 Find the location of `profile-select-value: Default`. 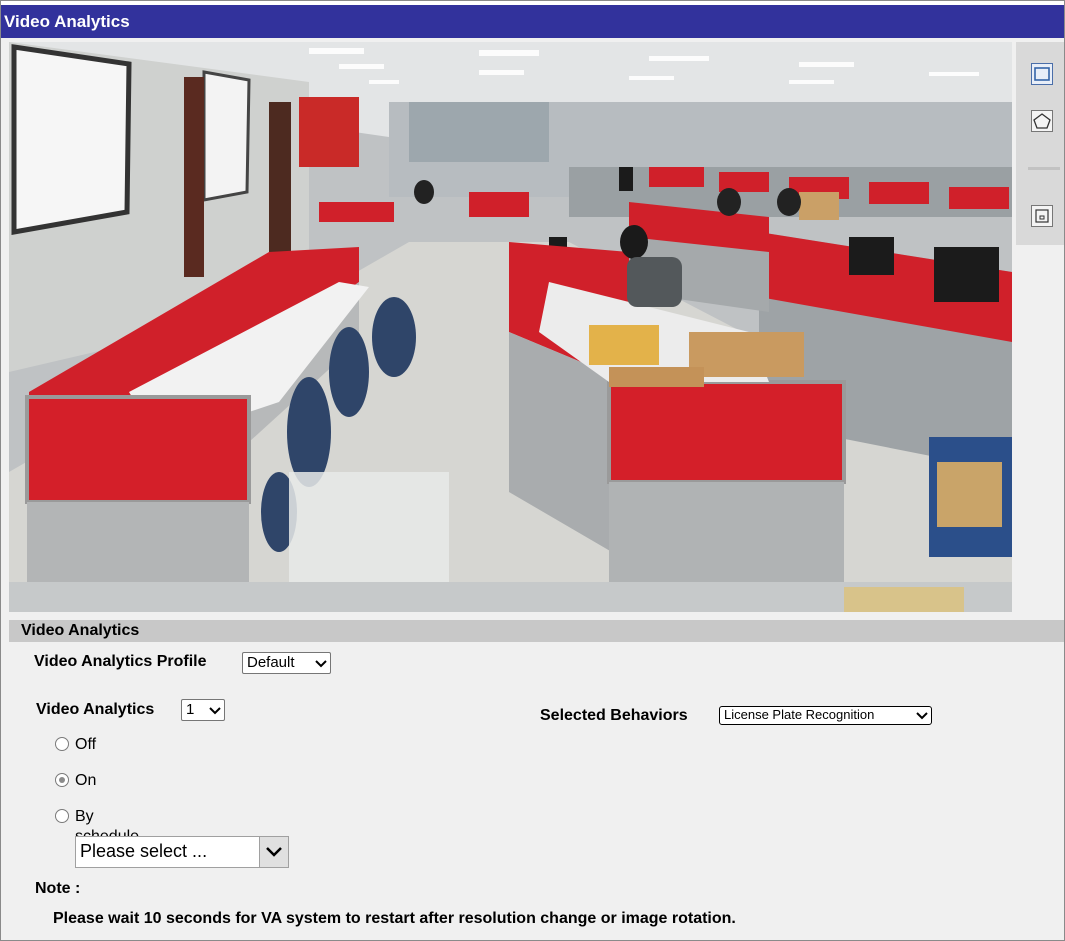

profile-select-value: Default is located at coordinates (271, 662).